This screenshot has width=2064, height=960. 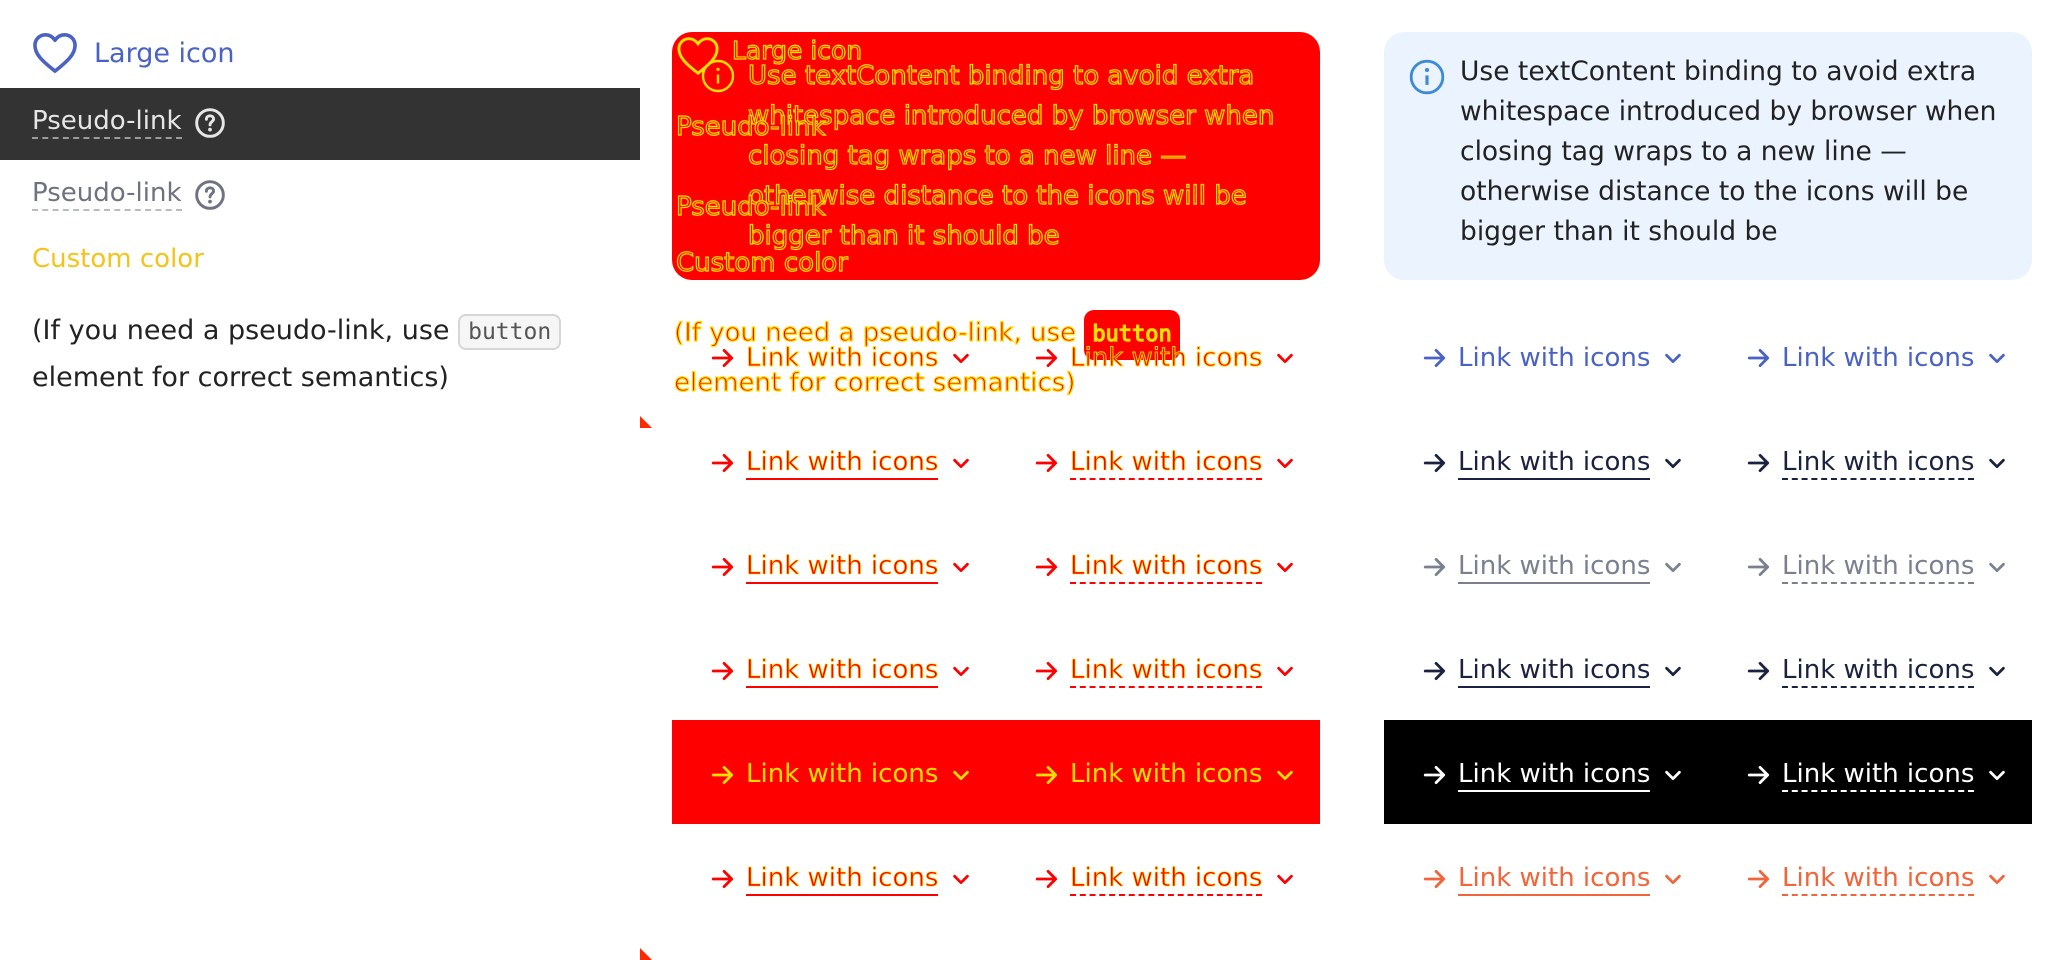 What do you see at coordinates (55, 53) in the screenshot?
I see `heart-icon` at bounding box center [55, 53].